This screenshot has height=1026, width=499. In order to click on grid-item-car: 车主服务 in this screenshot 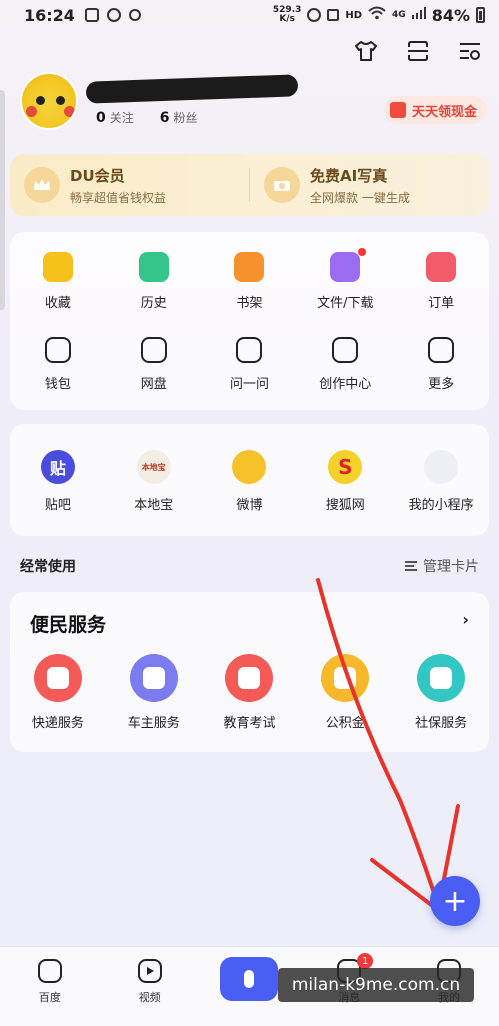, I will do `click(154, 692)`.